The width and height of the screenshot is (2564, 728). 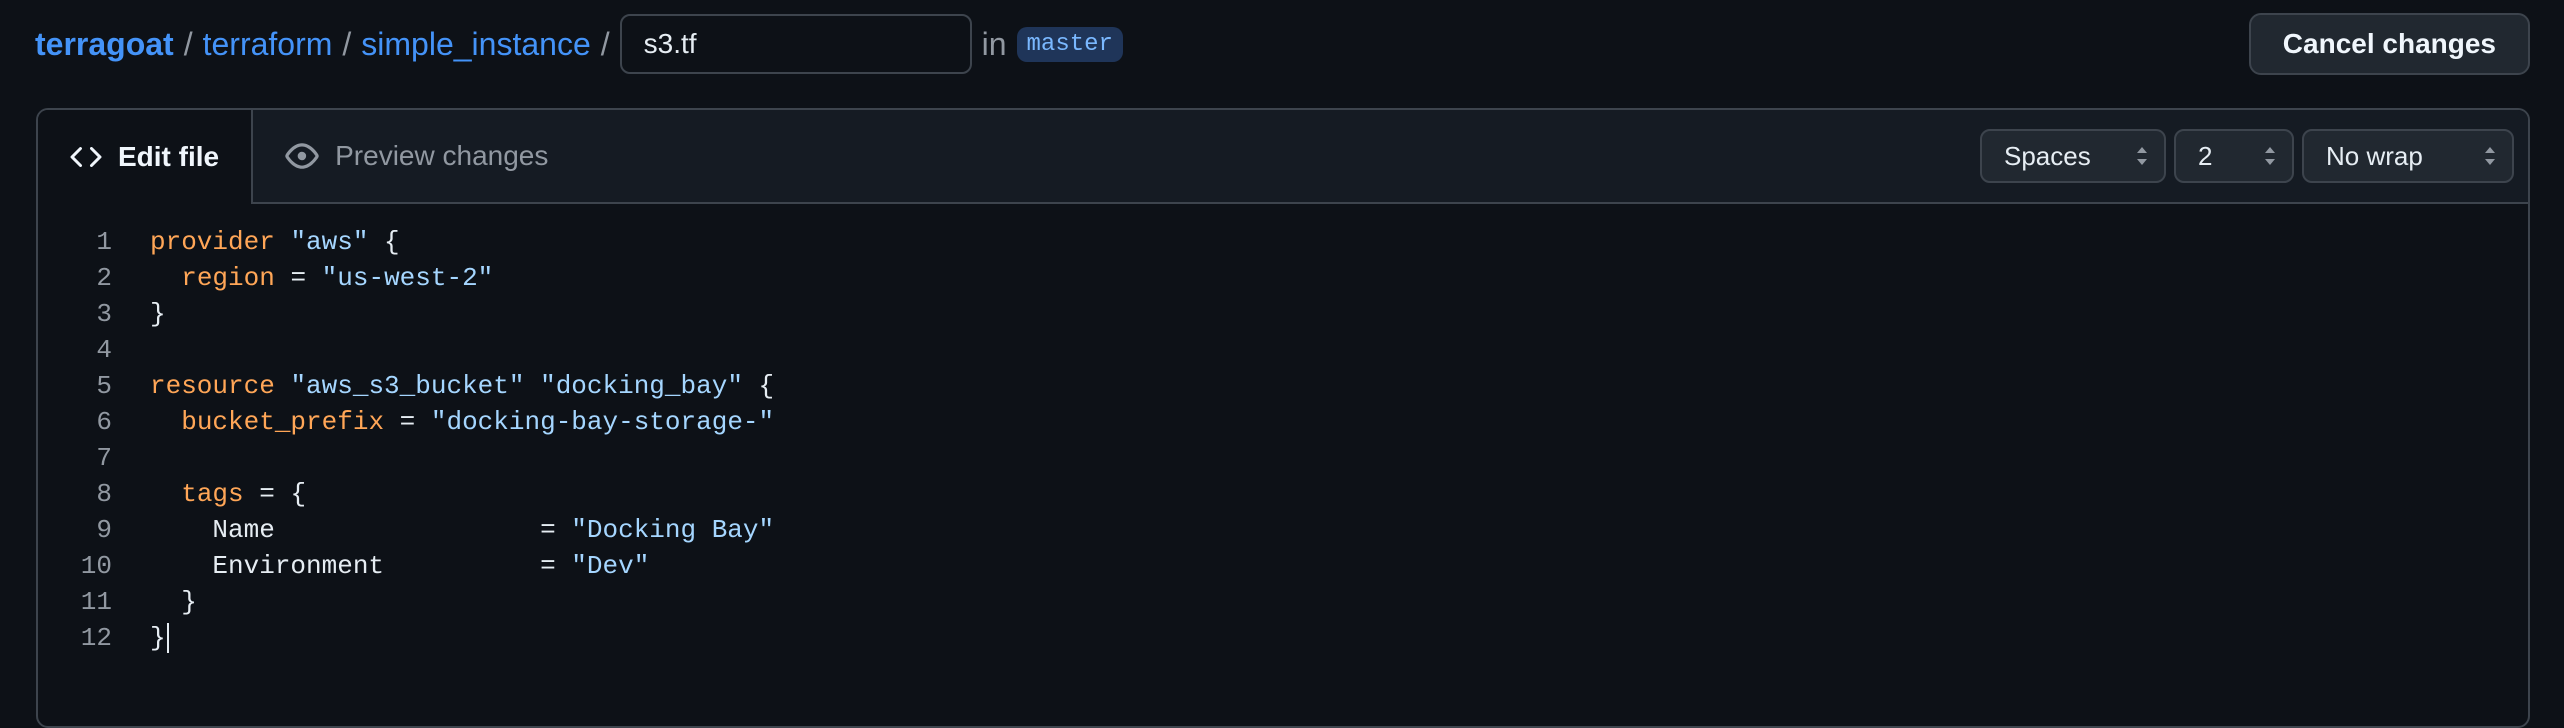 What do you see at coordinates (407, 386) in the screenshot?
I see `code-string: "aws_s3_bucket"` at bounding box center [407, 386].